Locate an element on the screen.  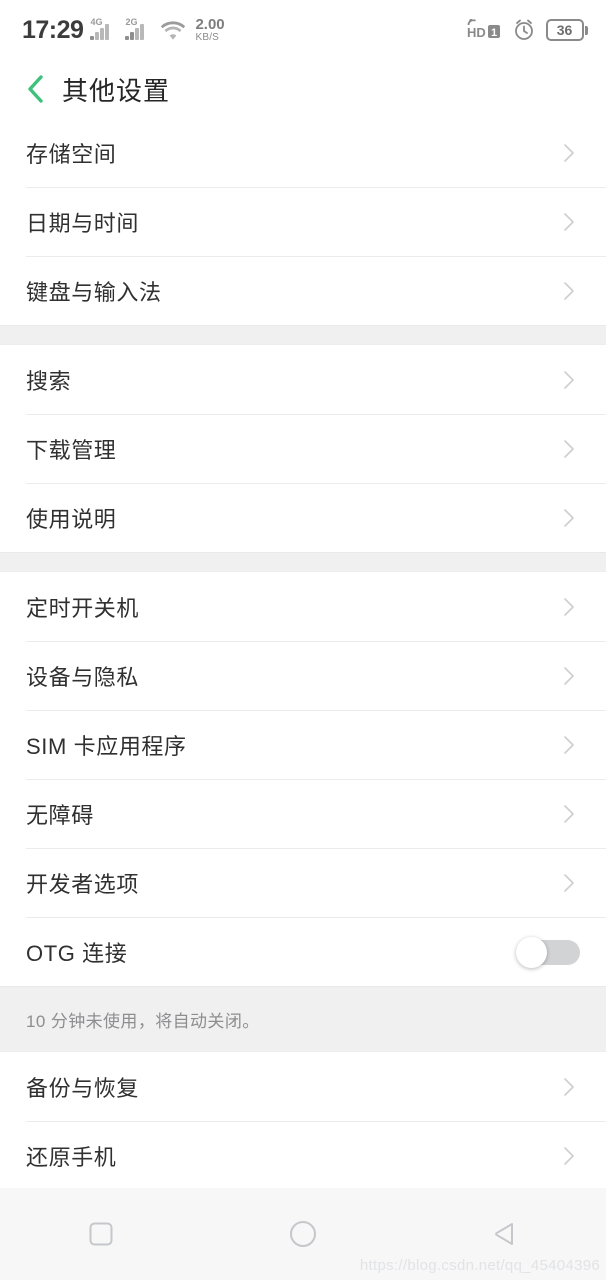
row-label: 设备与隐私 is located at coordinates (83, 677).